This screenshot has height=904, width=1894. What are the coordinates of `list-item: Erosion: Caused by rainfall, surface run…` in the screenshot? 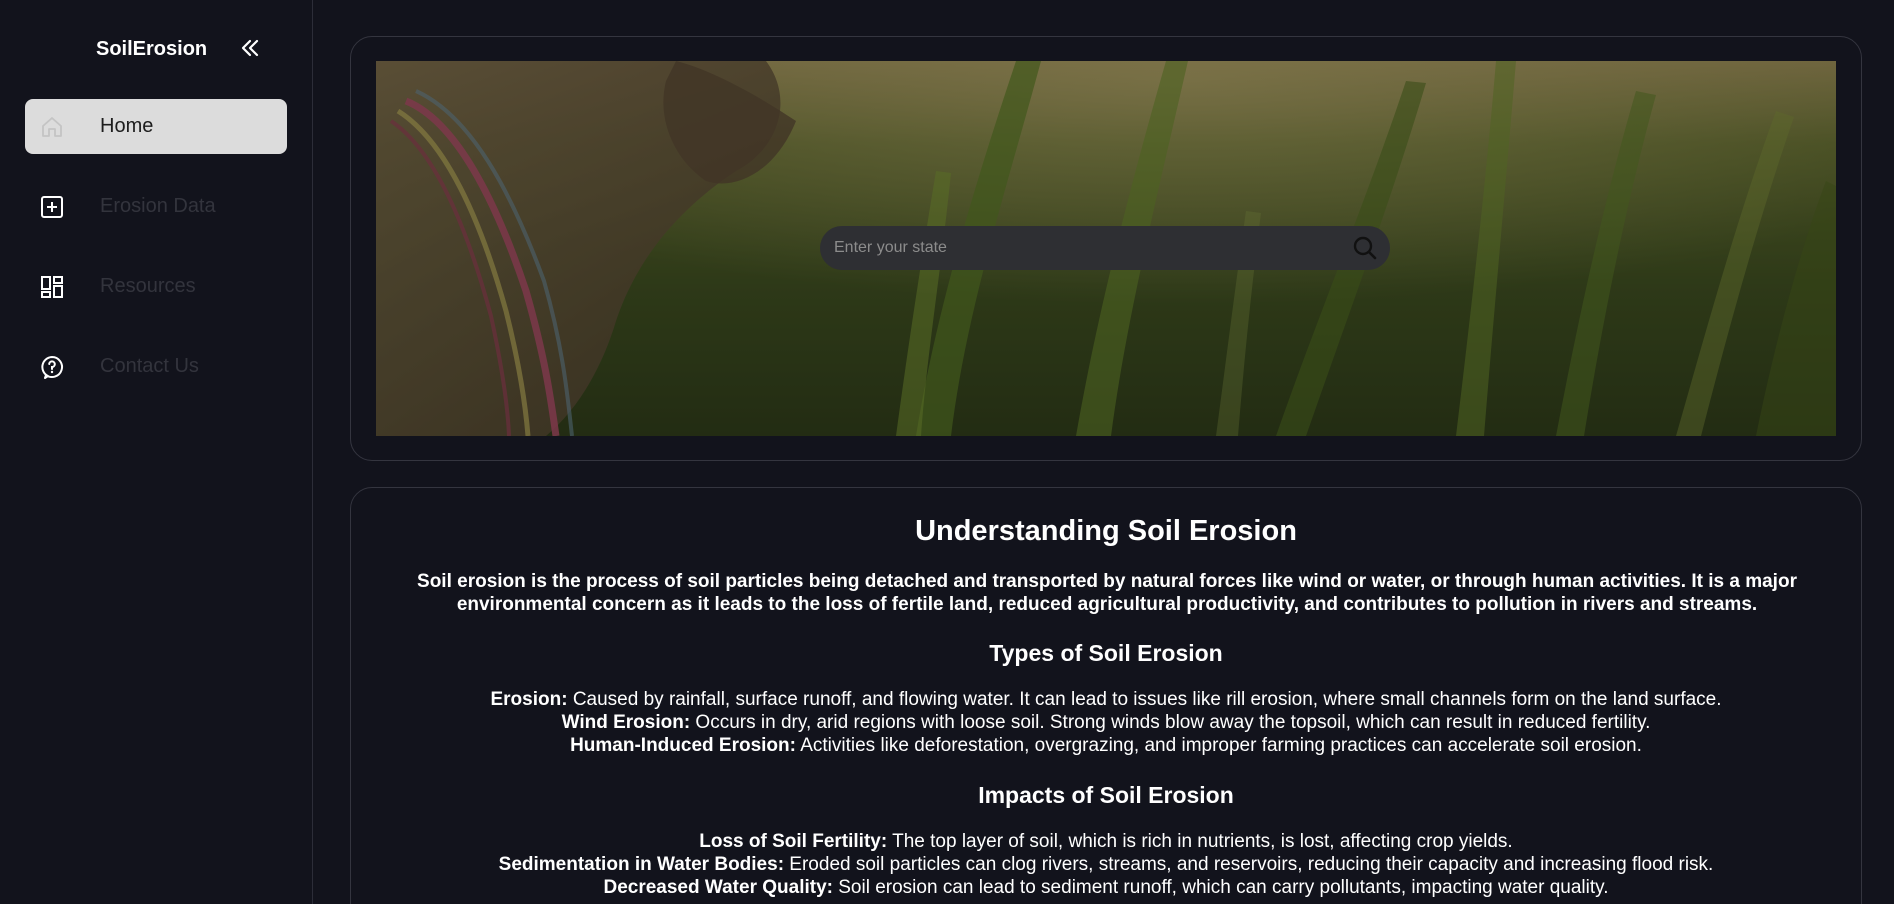 It's located at (1106, 699).